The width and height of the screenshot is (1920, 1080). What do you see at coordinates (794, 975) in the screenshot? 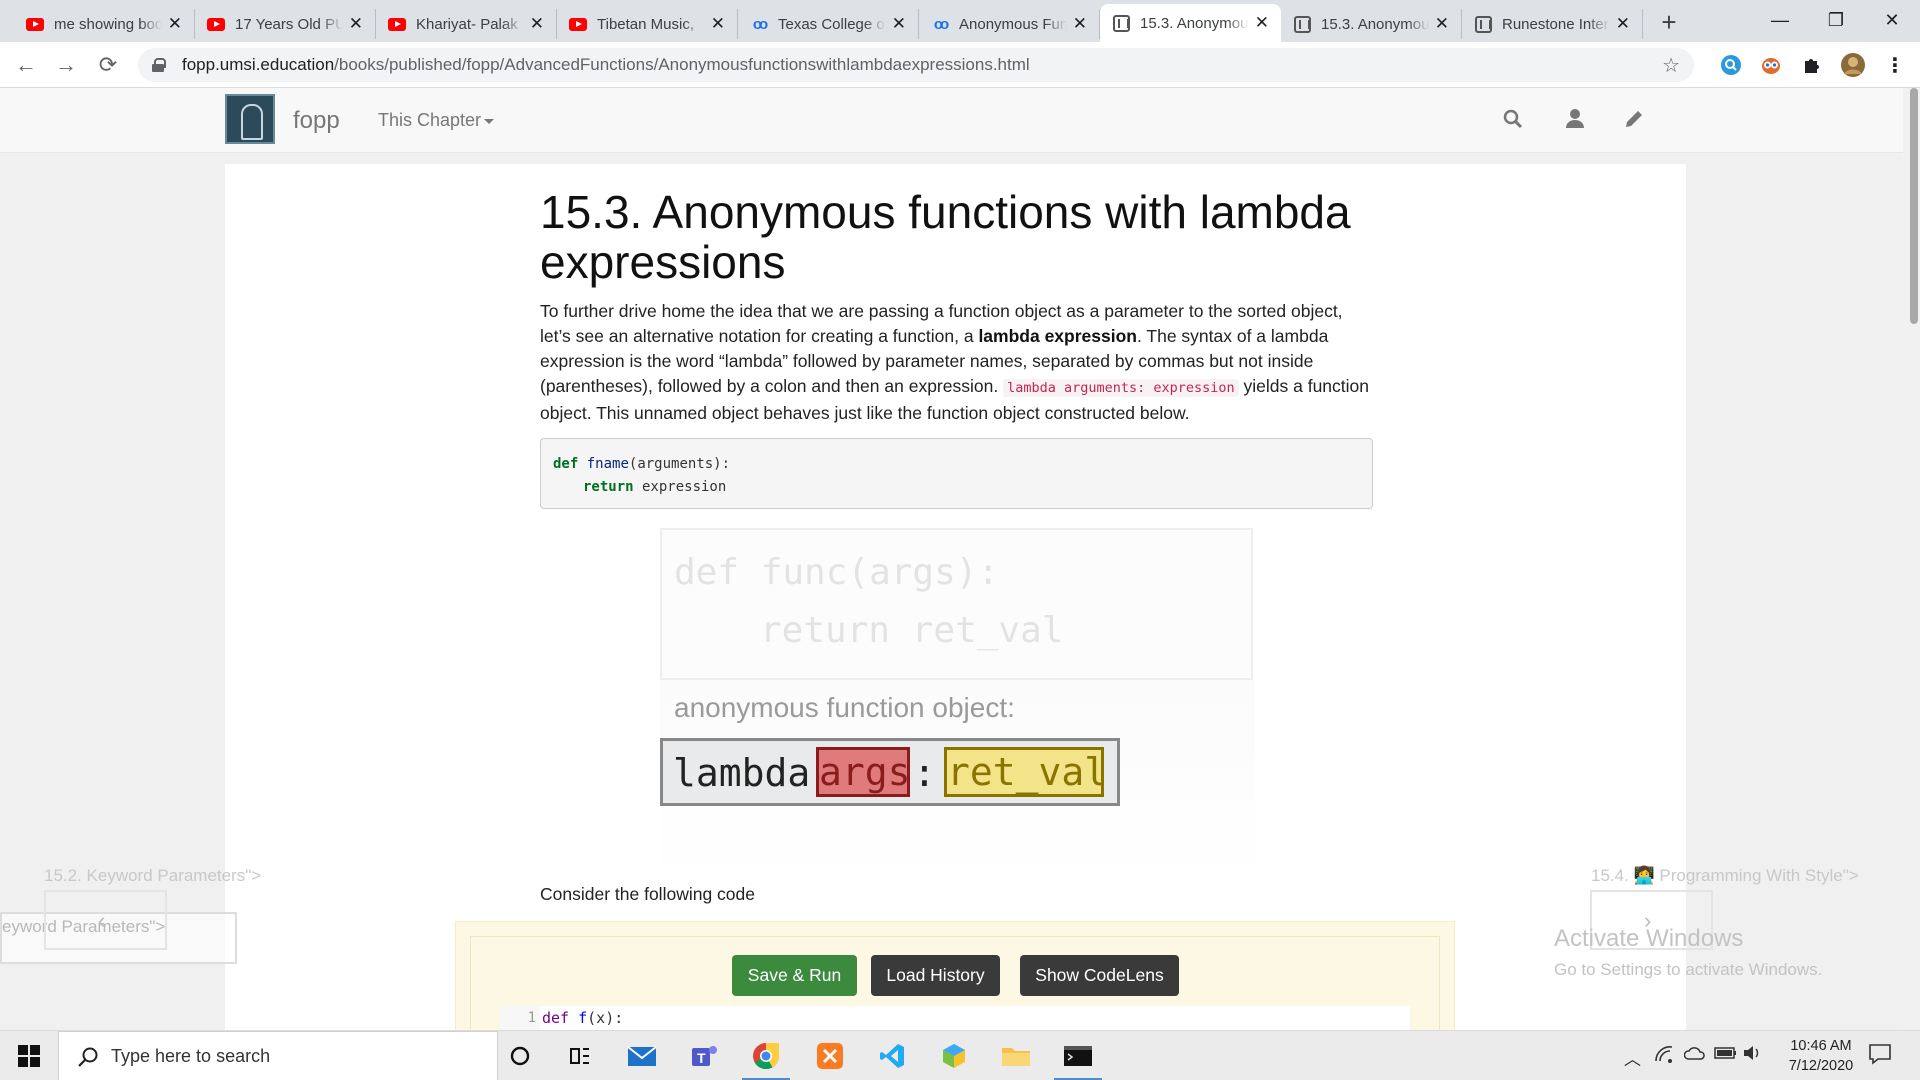
I see `save-run-button: Save & Run` at bounding box center [794, 975].